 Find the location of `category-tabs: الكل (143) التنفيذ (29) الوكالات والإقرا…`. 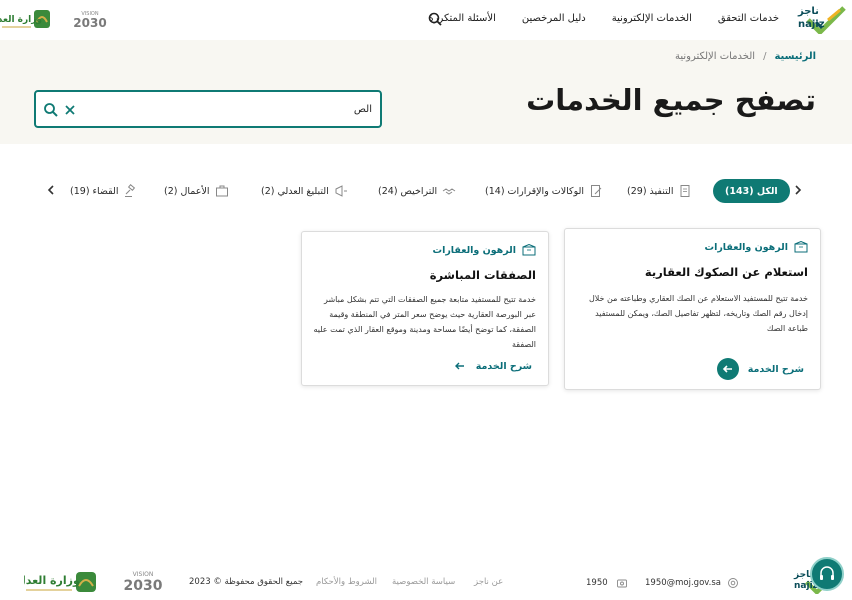

category-tabs: الكل (143) التنفيذ (29) الوكالات والإقرا… is located at coordinates (426, 191).